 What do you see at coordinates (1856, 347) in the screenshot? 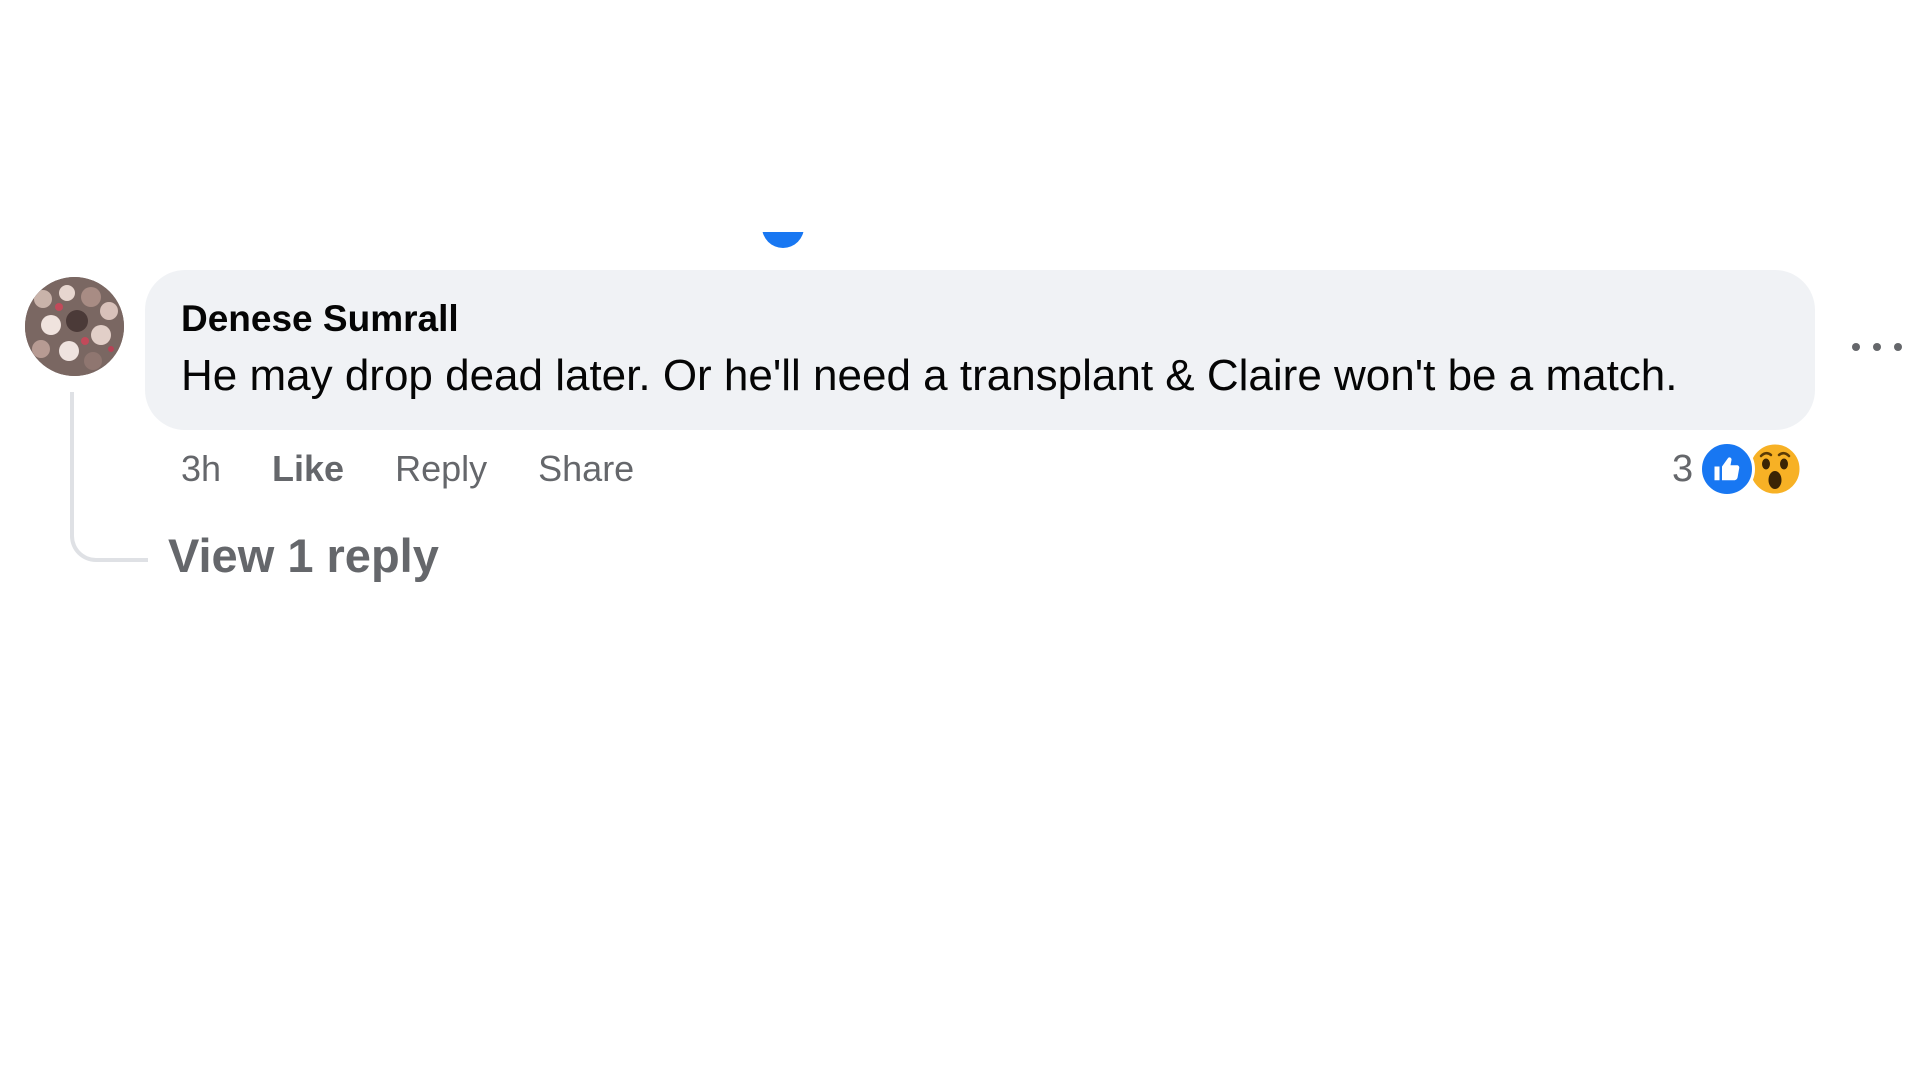
I see `more-horizontal-icon` at bounding box center [1856, 347].